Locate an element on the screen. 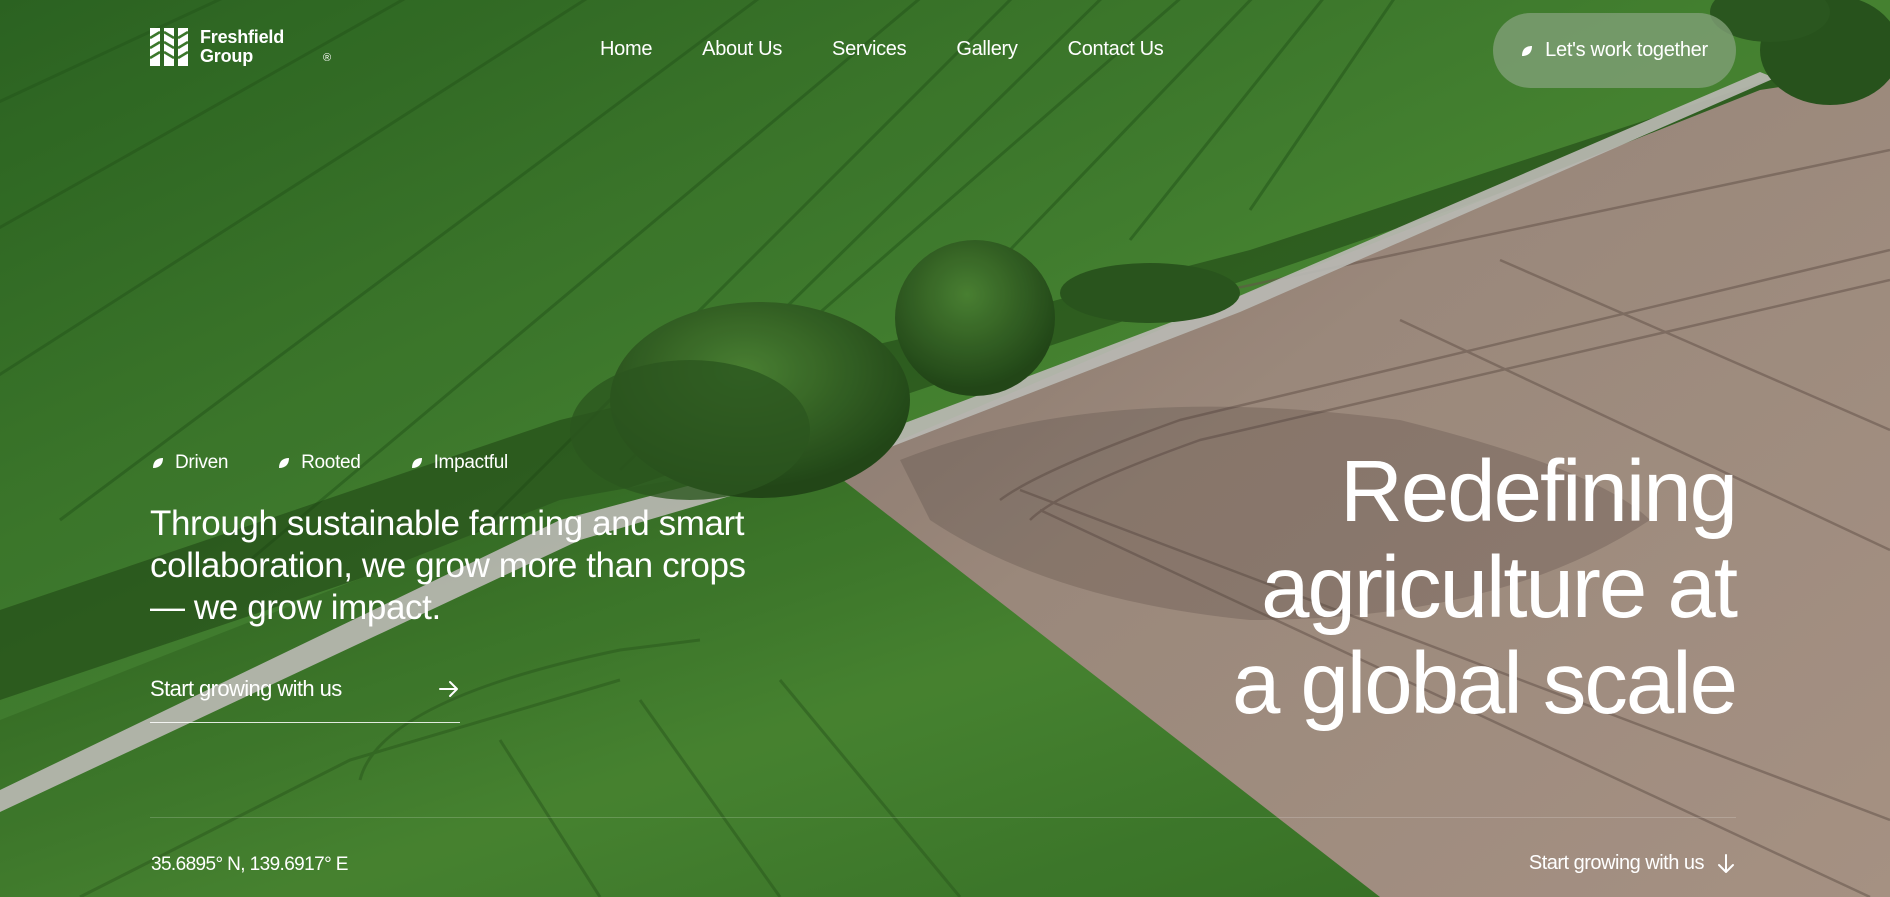  start-growing-link: Start growing with us is located at coordinates (305, 699).